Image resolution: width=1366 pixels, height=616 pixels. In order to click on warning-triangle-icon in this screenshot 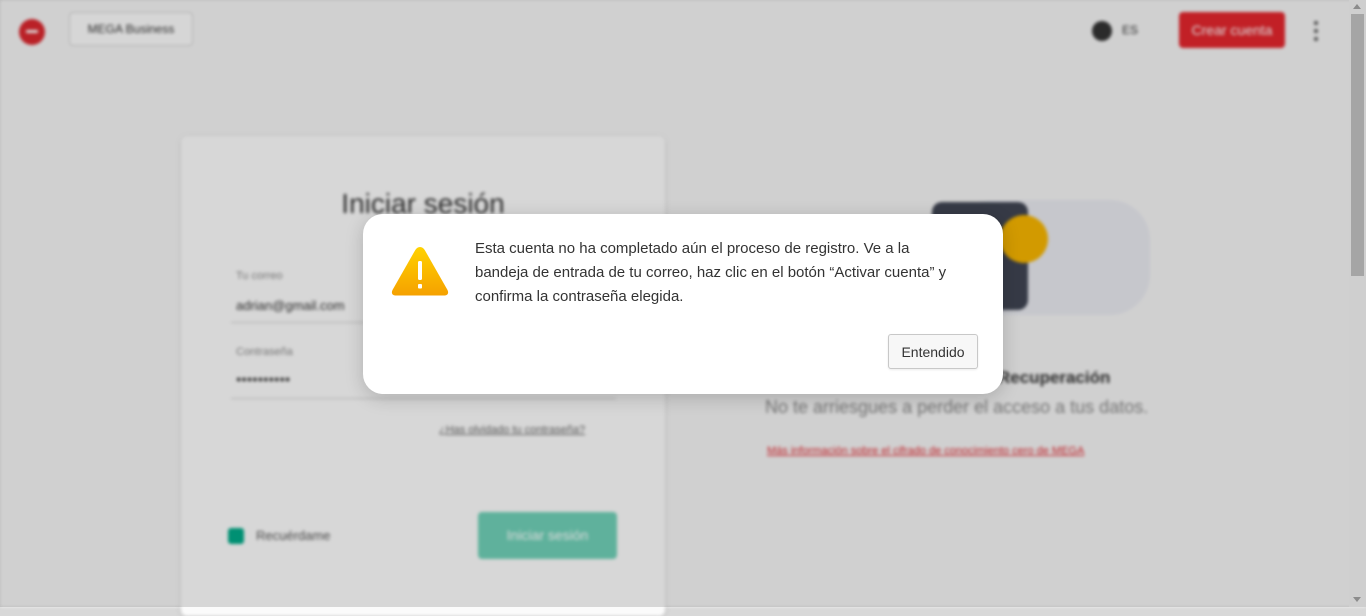, I will do `click(420, 271)`.